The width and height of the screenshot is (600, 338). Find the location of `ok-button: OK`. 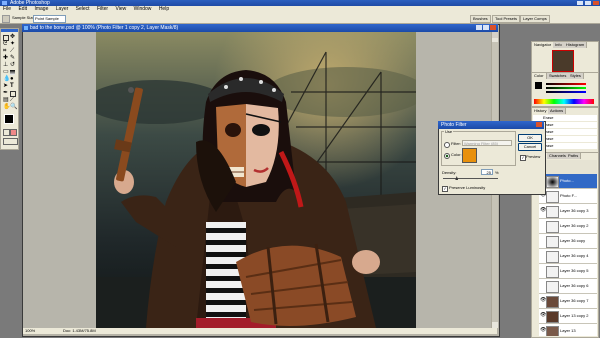

ok-button: OK is located at coordinates (530, 138).